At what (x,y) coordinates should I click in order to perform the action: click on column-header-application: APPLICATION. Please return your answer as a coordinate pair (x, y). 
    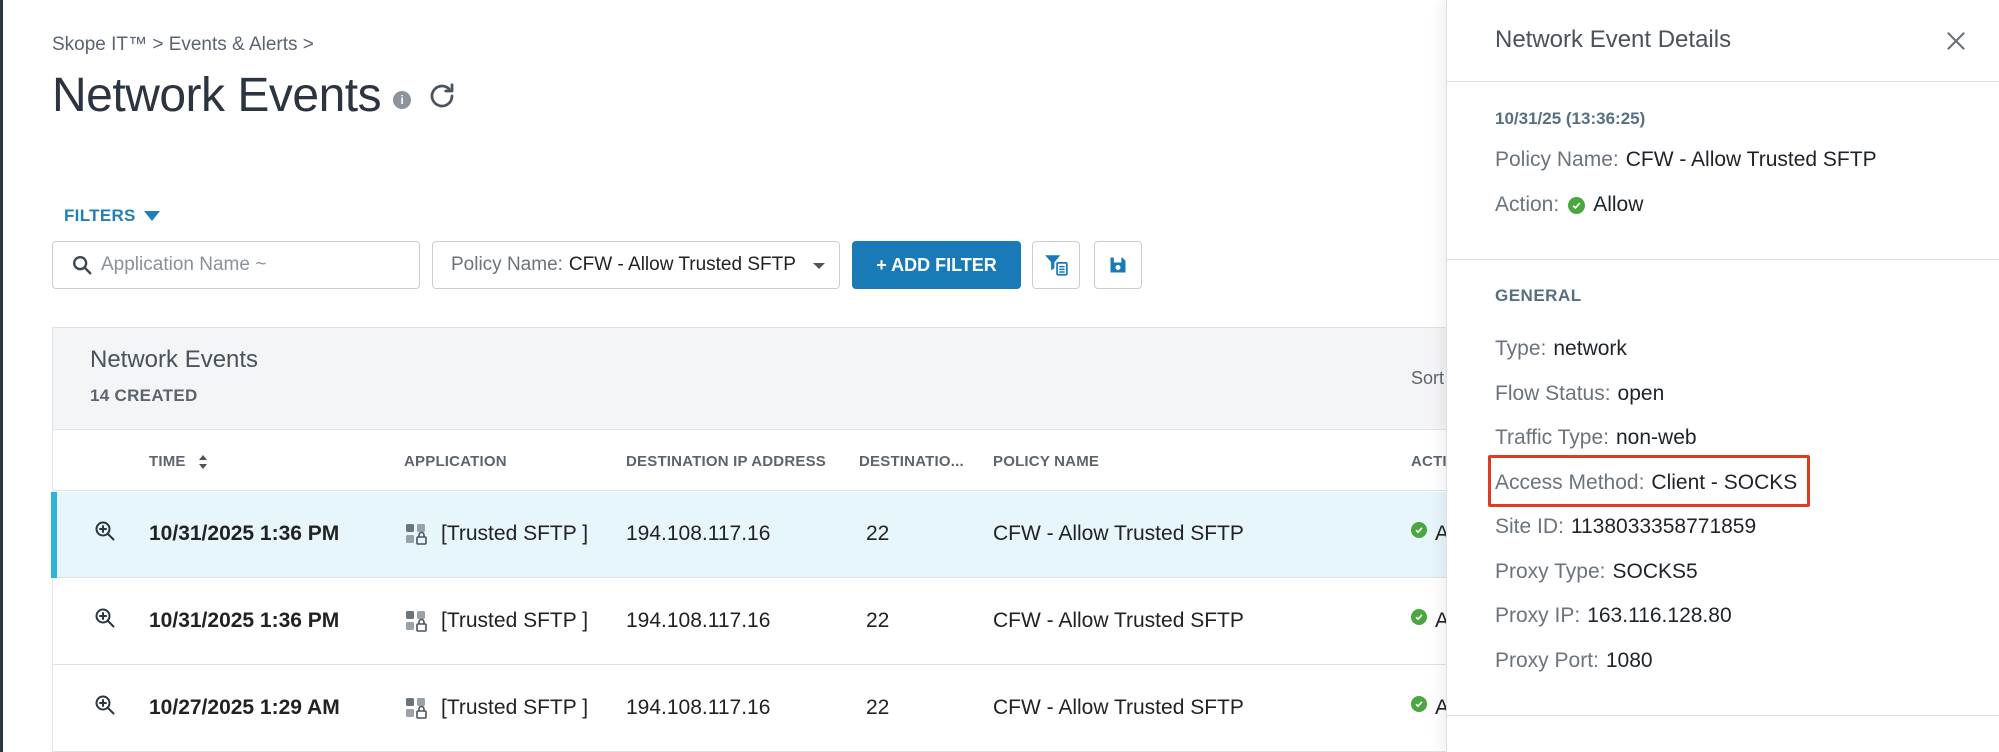
    Looking at the image, I should click on (455, 461).